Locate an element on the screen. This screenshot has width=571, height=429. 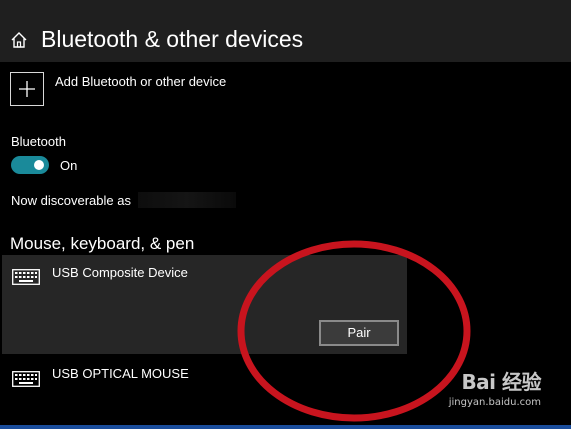
taskbar-edge is located at coordinates (285, 427).